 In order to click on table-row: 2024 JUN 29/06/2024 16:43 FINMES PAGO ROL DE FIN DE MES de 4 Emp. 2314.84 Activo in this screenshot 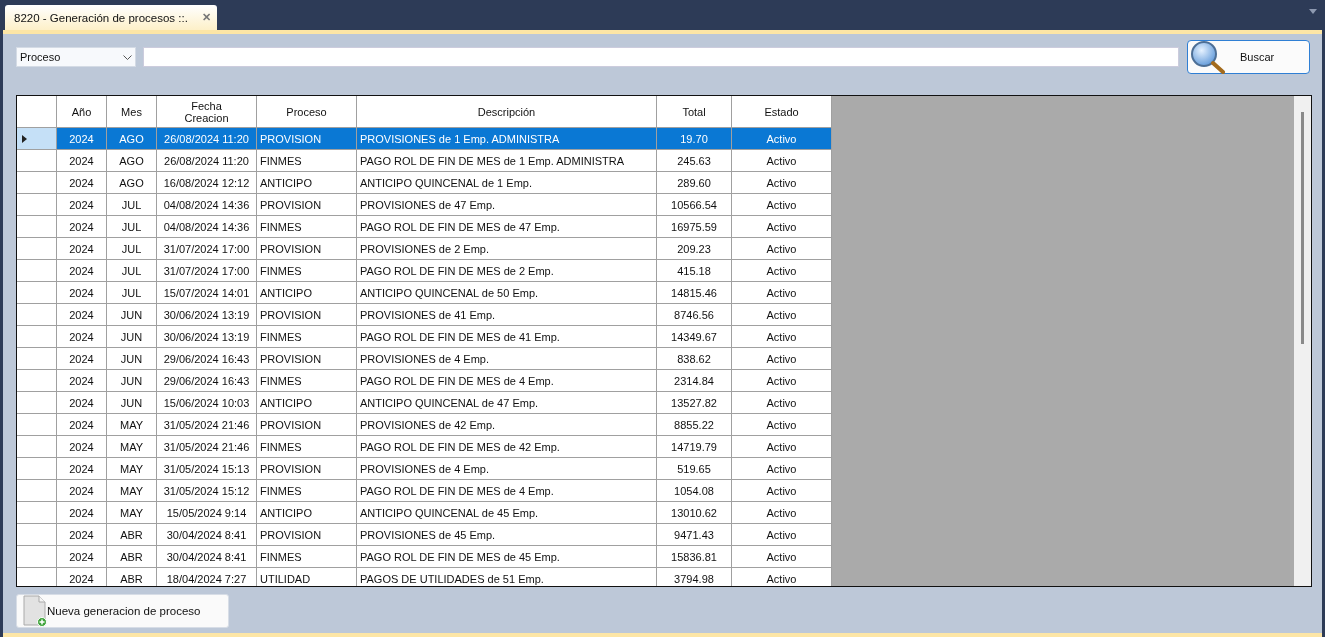, I will do `click(424, 381)`.